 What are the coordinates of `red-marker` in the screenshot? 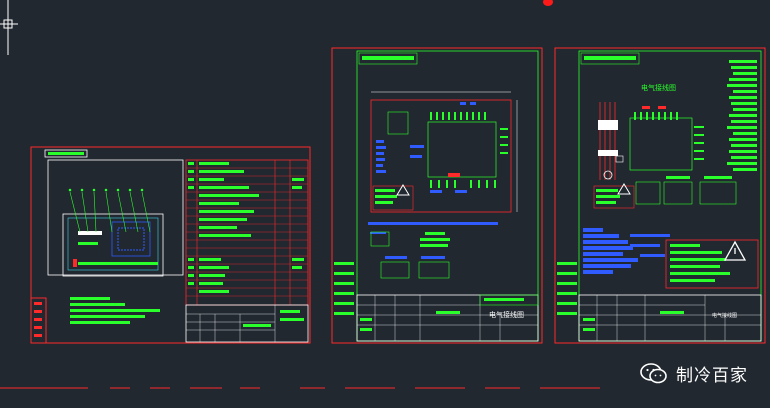 It's located at (548, 3).